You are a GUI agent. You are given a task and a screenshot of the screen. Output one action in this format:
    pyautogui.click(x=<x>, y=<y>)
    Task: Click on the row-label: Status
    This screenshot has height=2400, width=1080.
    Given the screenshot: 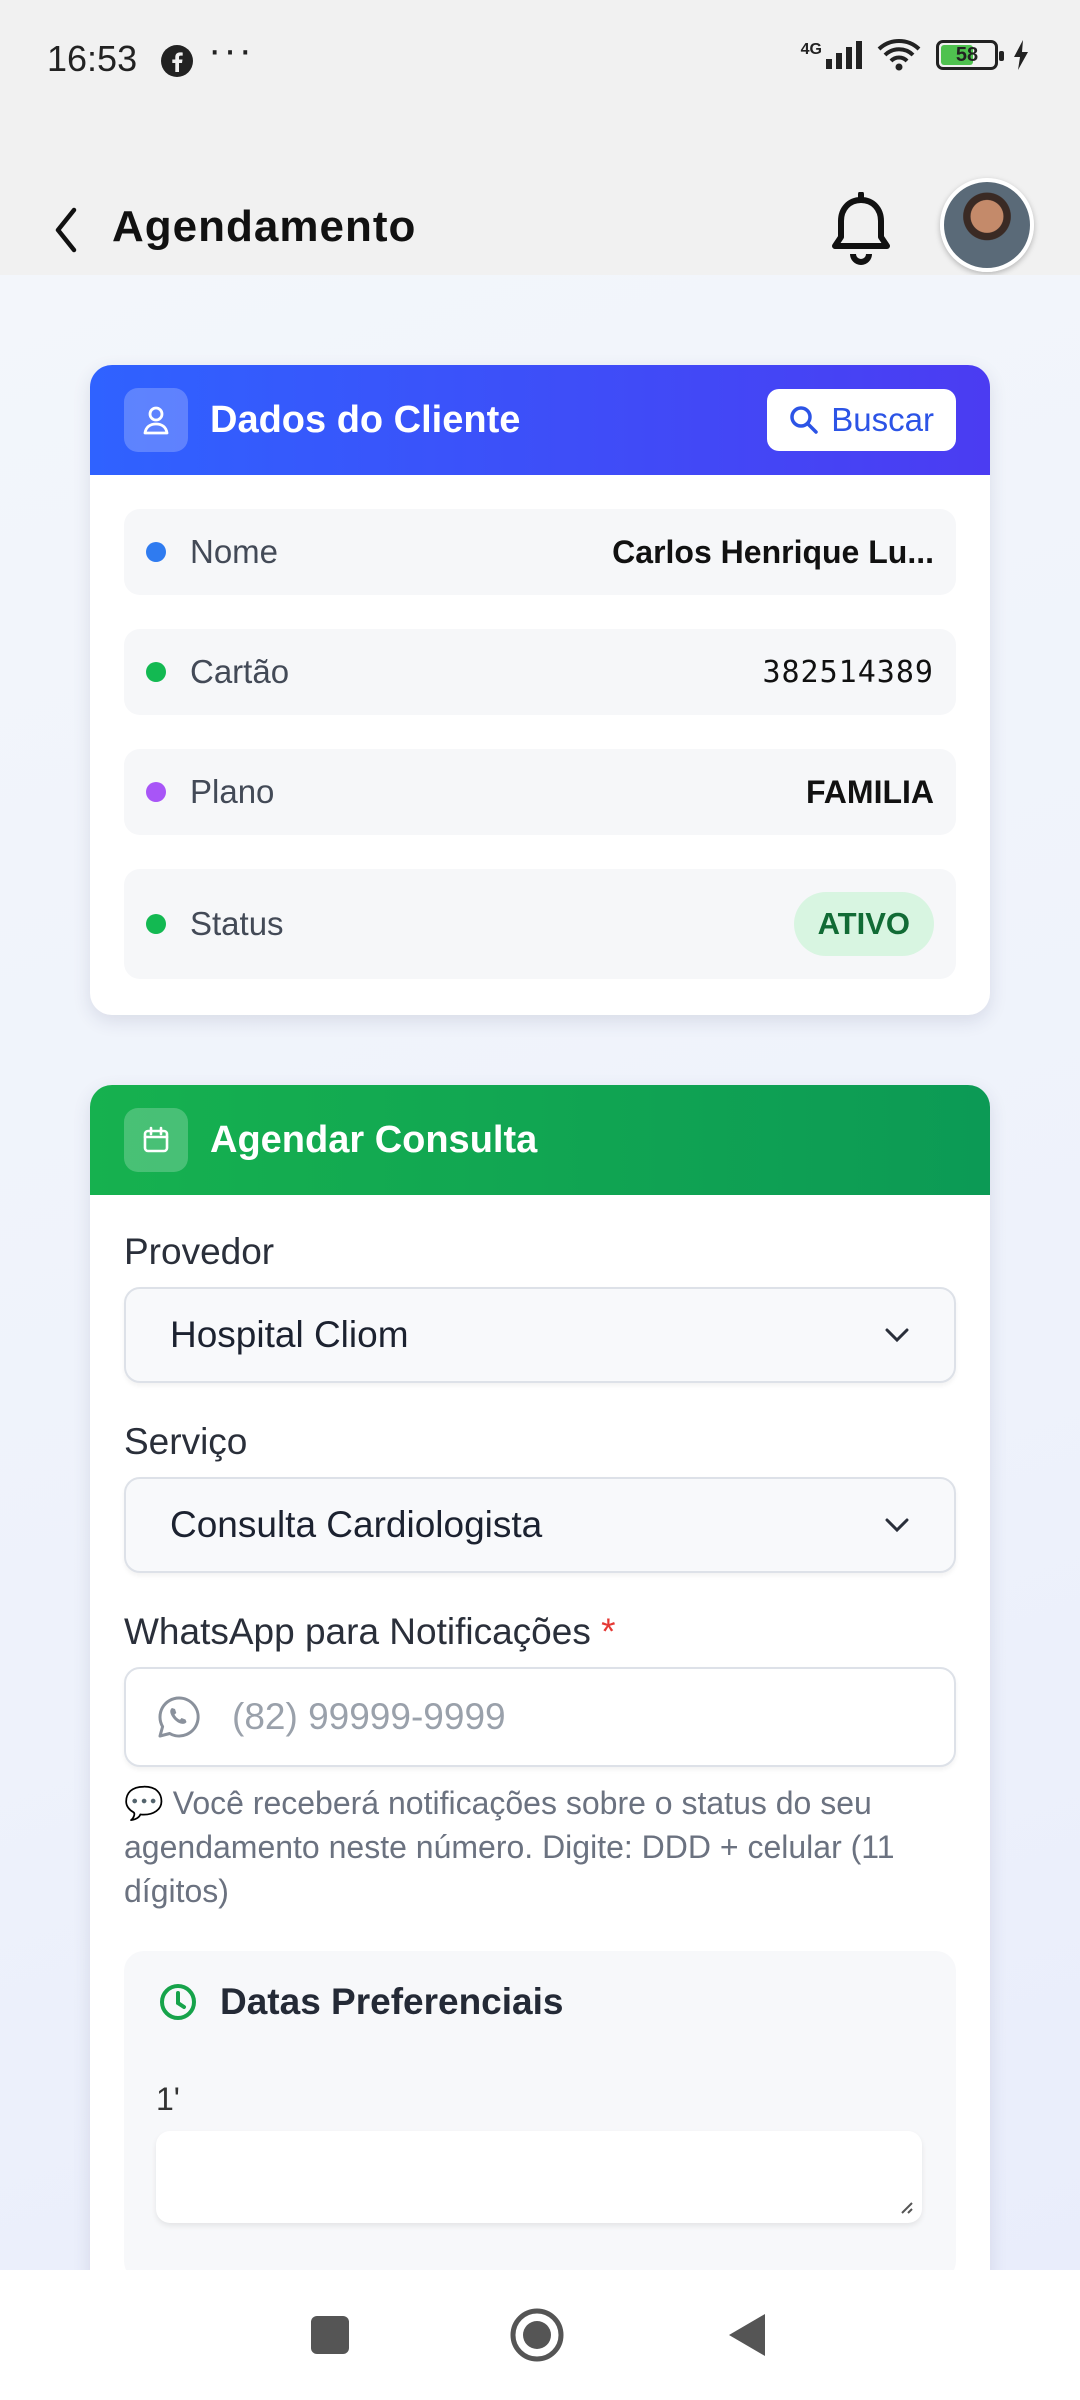 What is the action you would take?
    pyautogui.click(x=237, y=923)
    